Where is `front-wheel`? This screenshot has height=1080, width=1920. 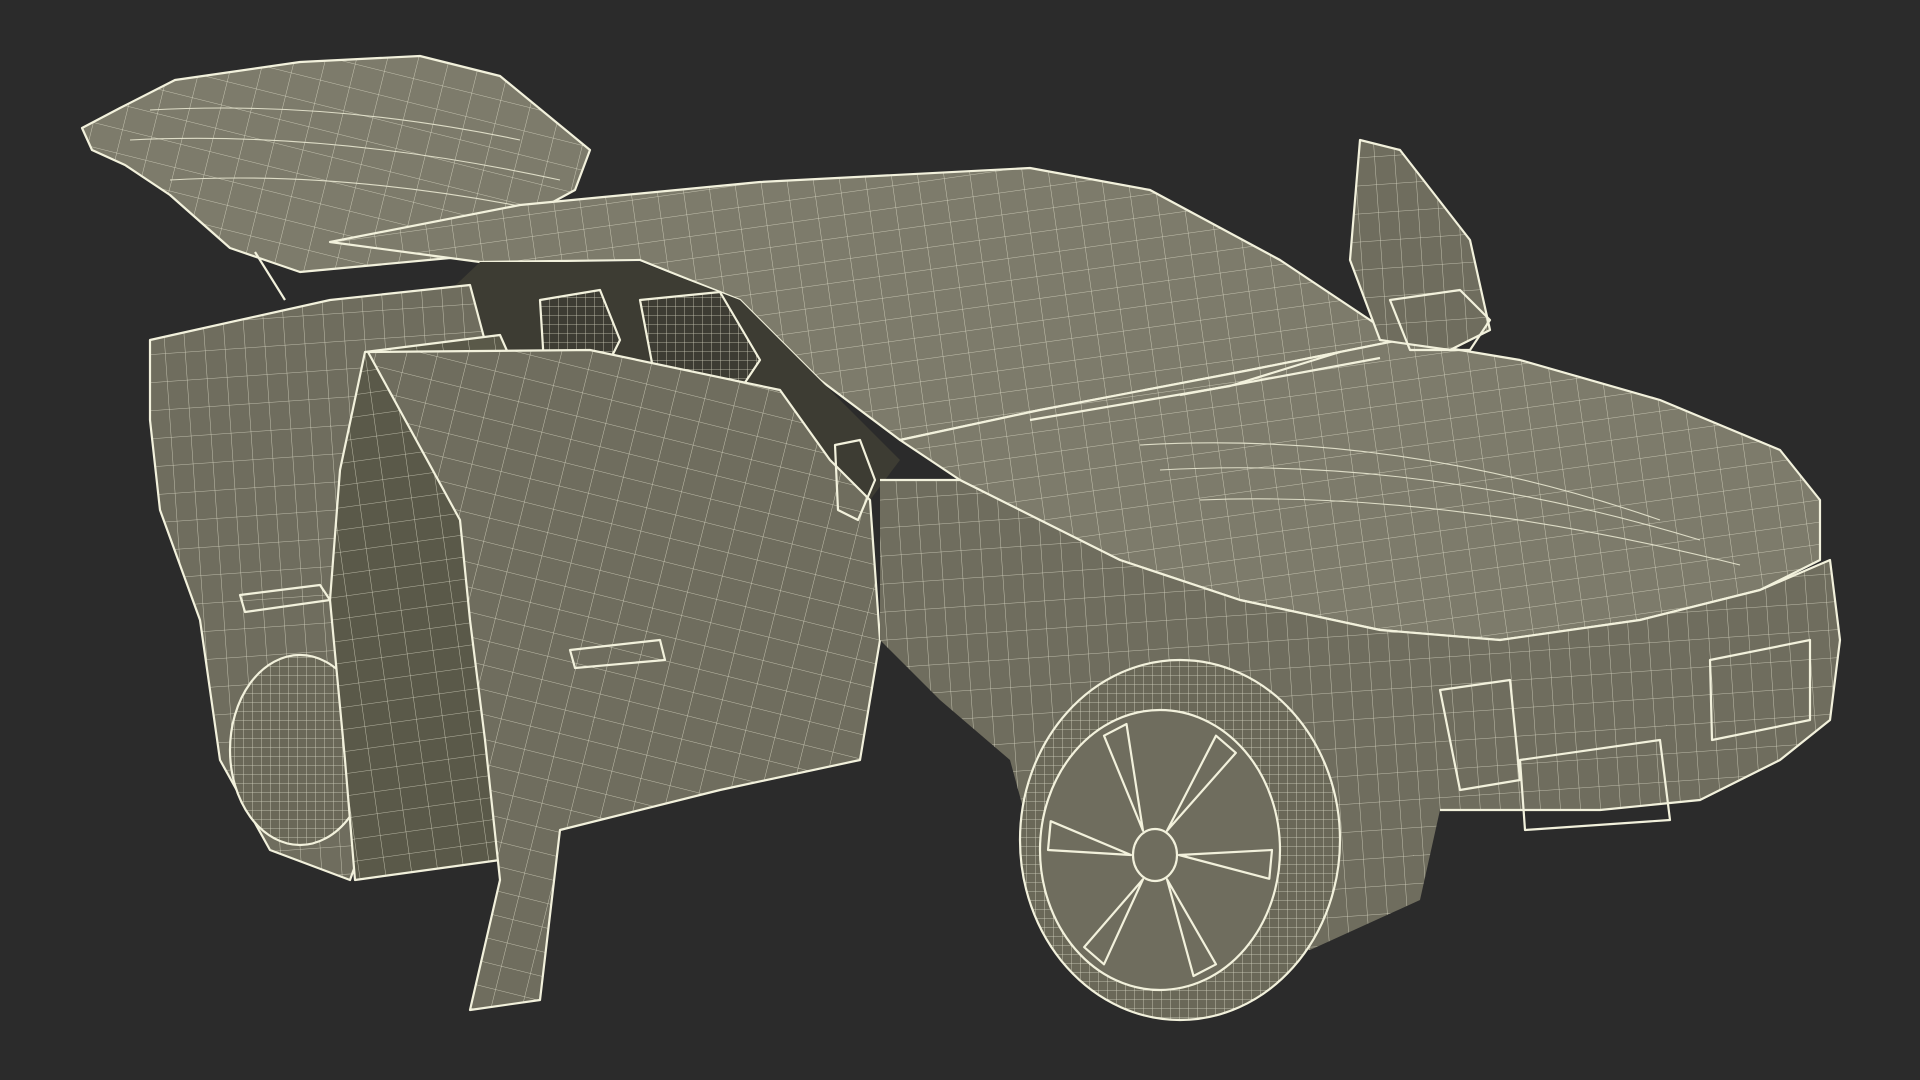 front-wheel is located at coordinates (1180, 840).